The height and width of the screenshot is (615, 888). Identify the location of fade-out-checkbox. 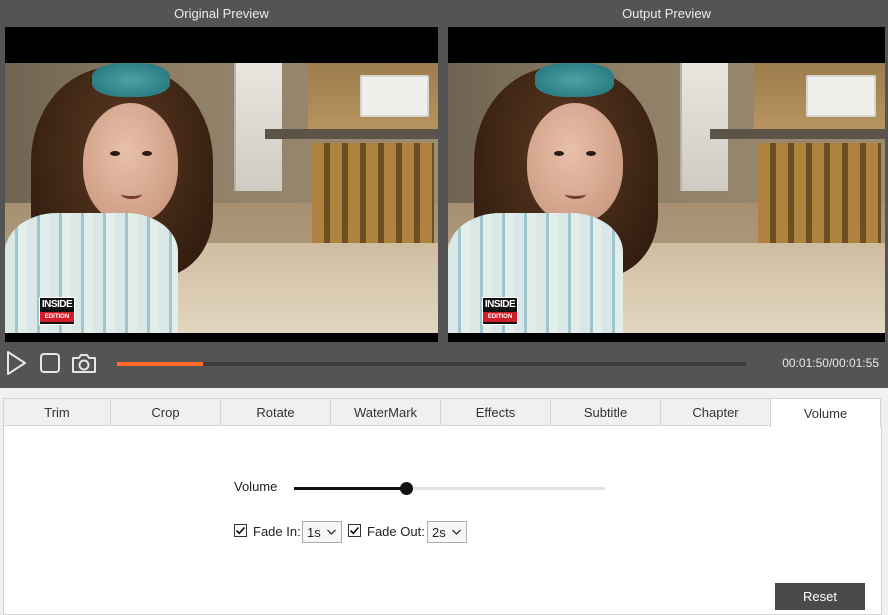
(354, 530).